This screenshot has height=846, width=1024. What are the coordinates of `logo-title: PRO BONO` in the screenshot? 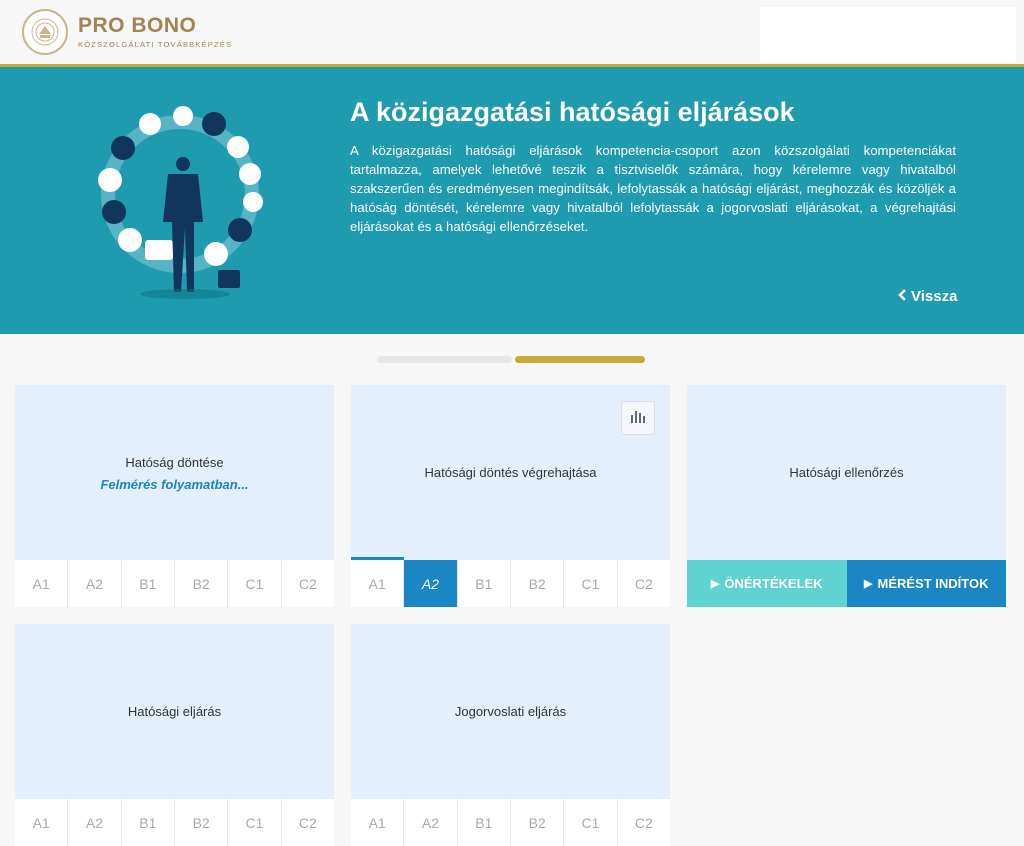 It's located at (137, 25).